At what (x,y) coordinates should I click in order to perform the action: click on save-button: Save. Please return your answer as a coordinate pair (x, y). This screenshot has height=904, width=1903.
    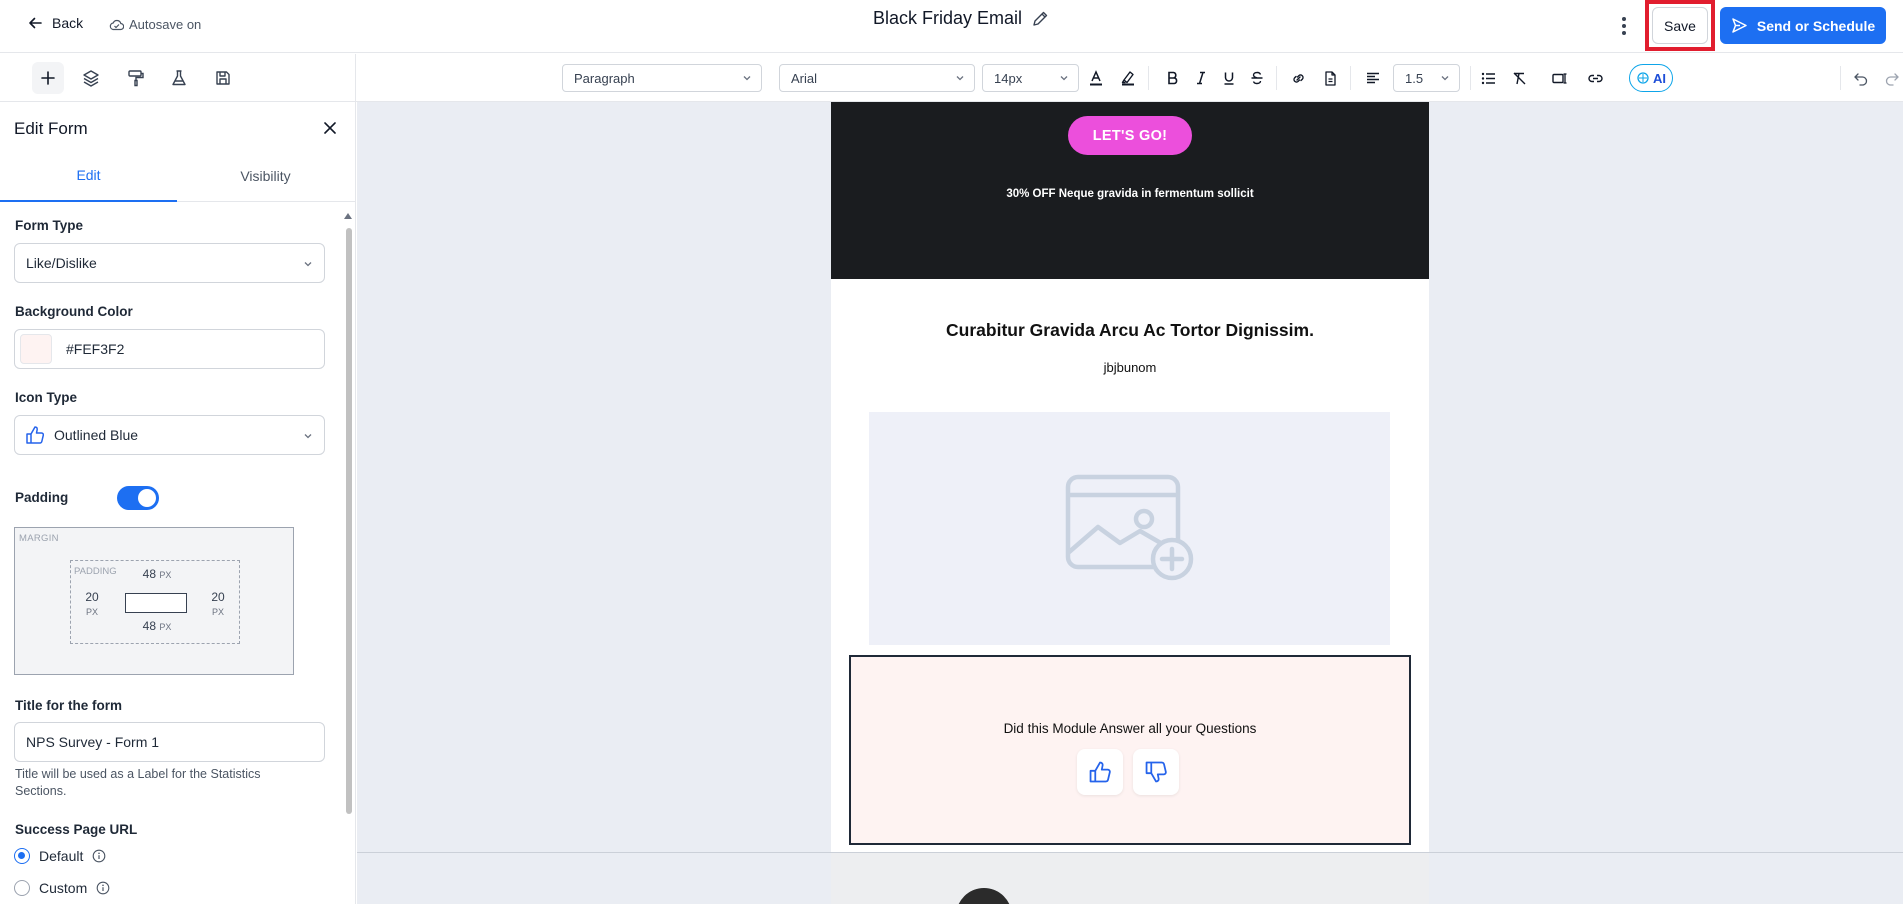
    Looking at the image, I should click on (1680, 25).